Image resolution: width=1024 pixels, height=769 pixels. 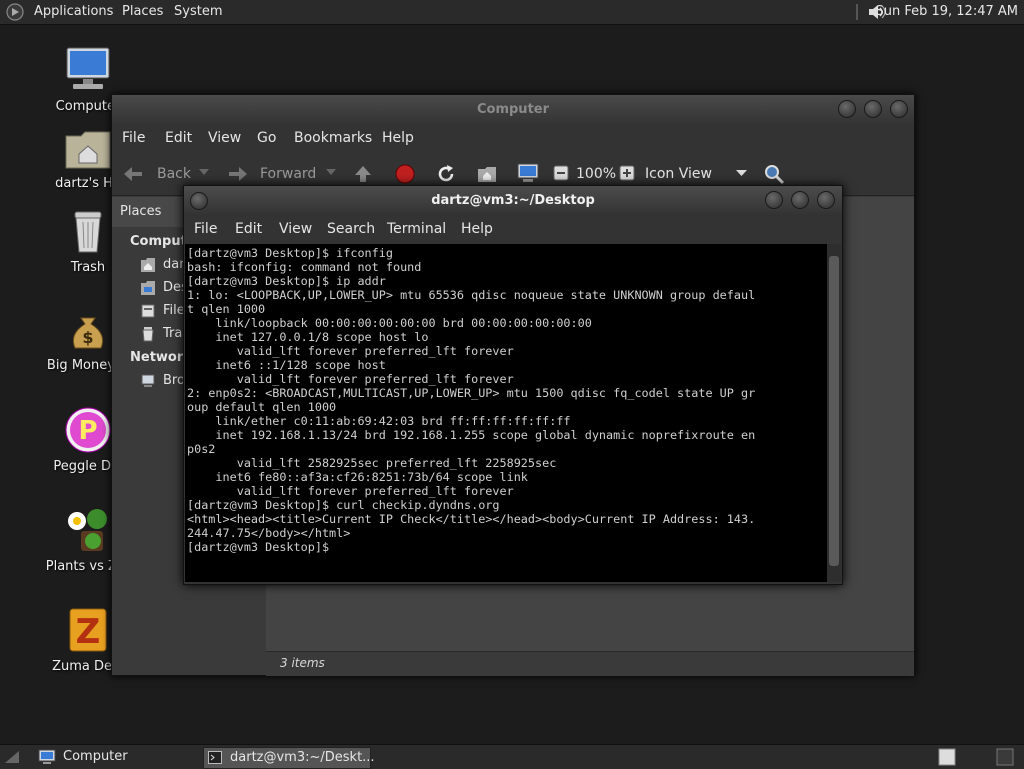 I want to click on trash-small-icon, so click(x=148, y=334).